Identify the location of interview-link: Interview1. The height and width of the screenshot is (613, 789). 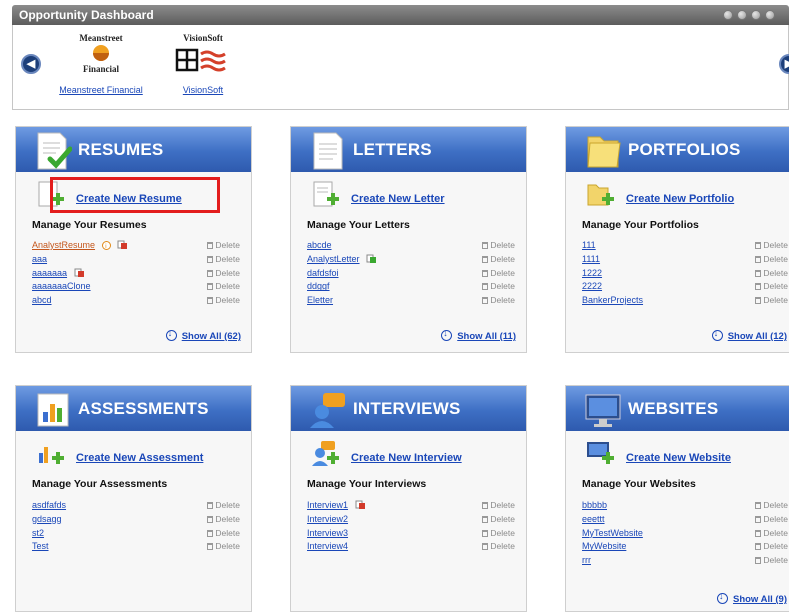
(327, 505).